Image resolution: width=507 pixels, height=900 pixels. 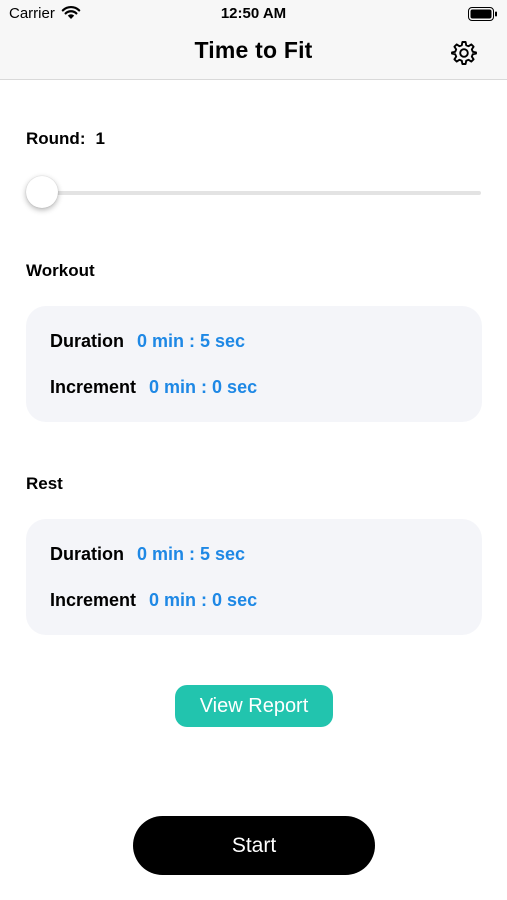 What do you see at coordinates (464, 53) in the screenshot?
I see `gear-icon` at bounding box center [464, 53].